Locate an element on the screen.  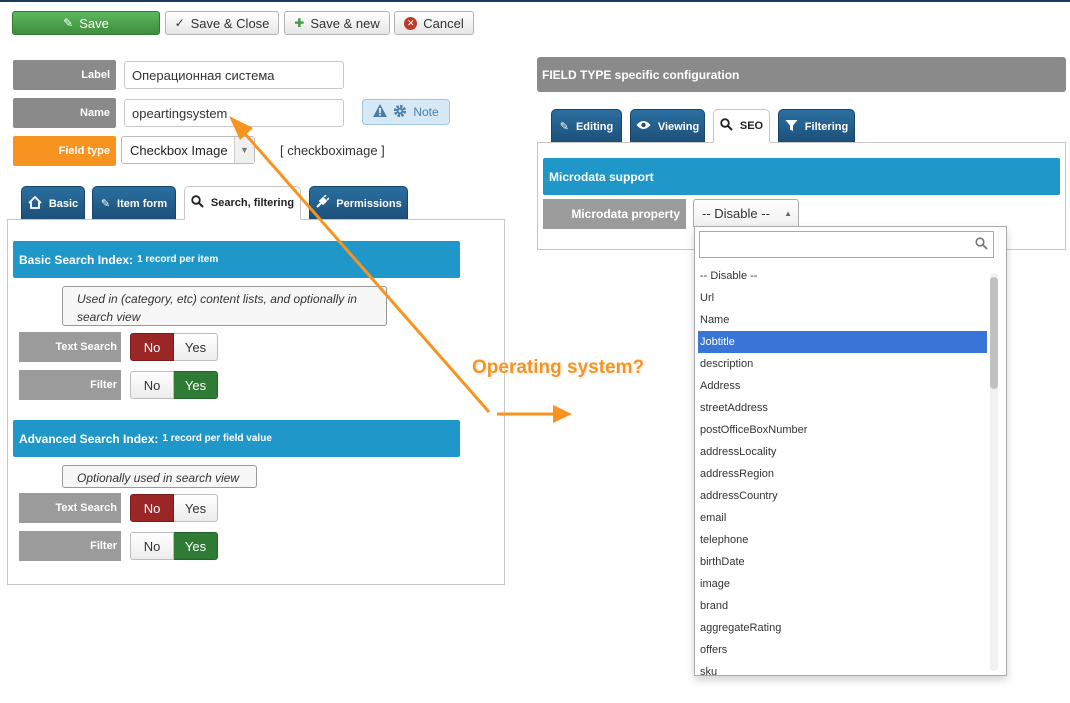
check-icon: ✓ is located at coordinates (179, 23).